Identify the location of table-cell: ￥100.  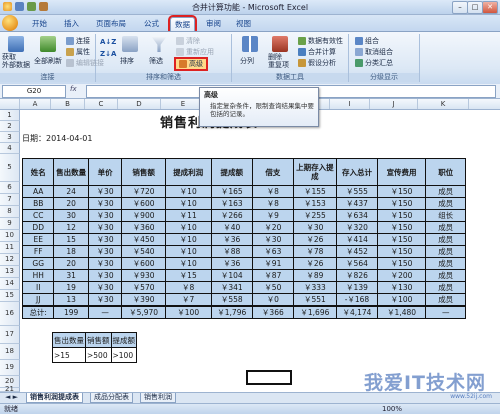
(401, 300).